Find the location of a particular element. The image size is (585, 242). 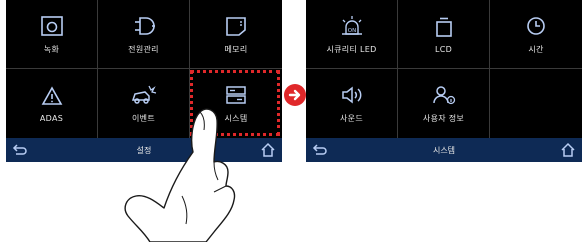

menu-item-memory: 메모리 is located at coordinates (236, 34).